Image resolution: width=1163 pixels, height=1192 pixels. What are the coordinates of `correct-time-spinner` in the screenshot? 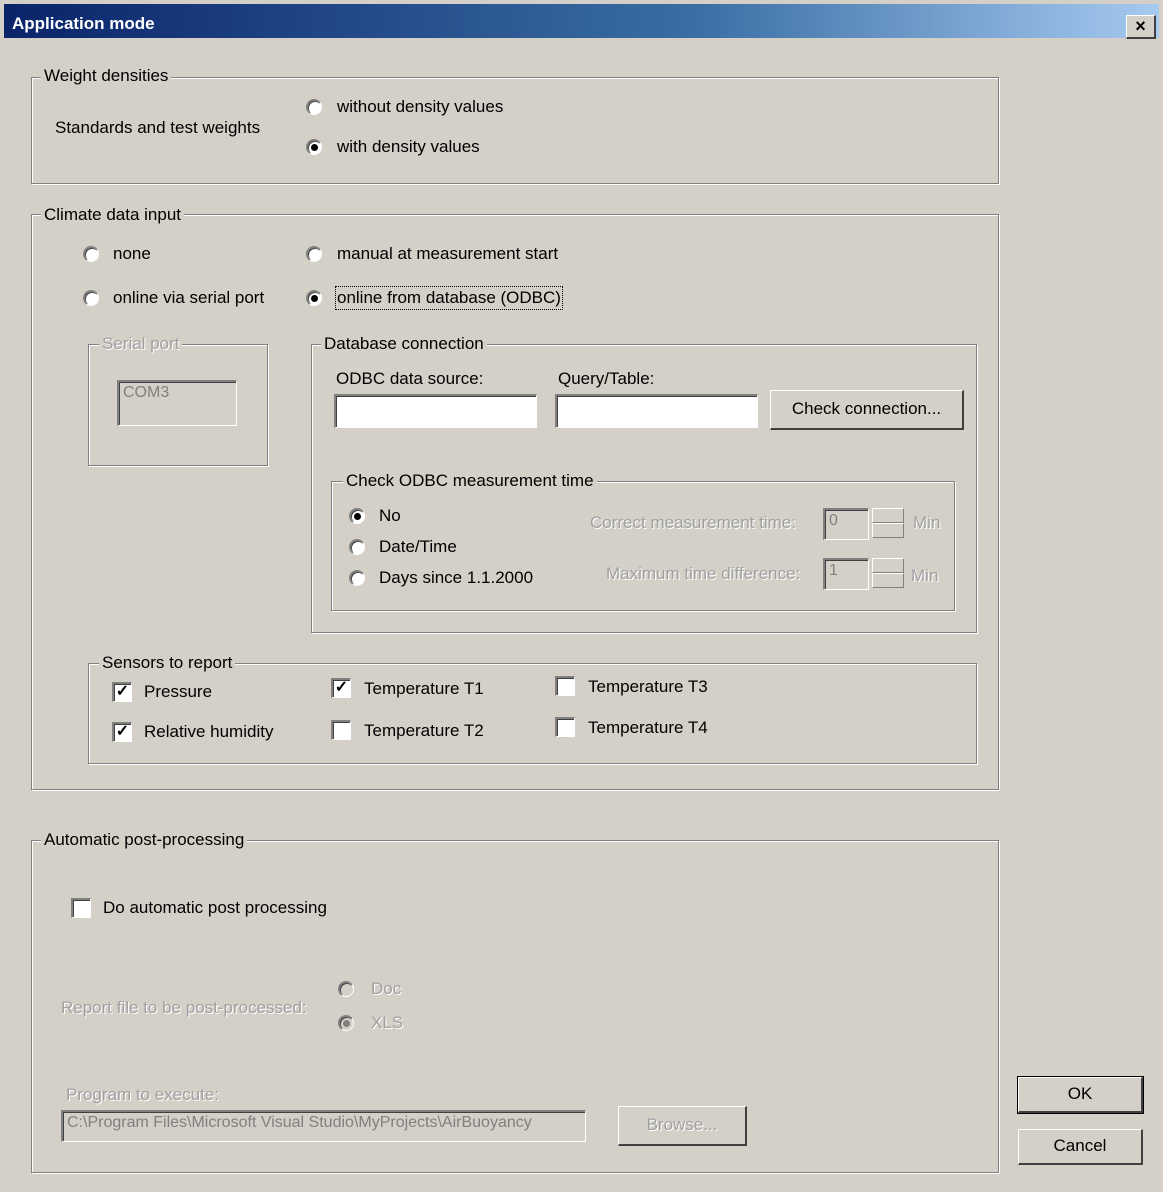 It's located at (888, 523).